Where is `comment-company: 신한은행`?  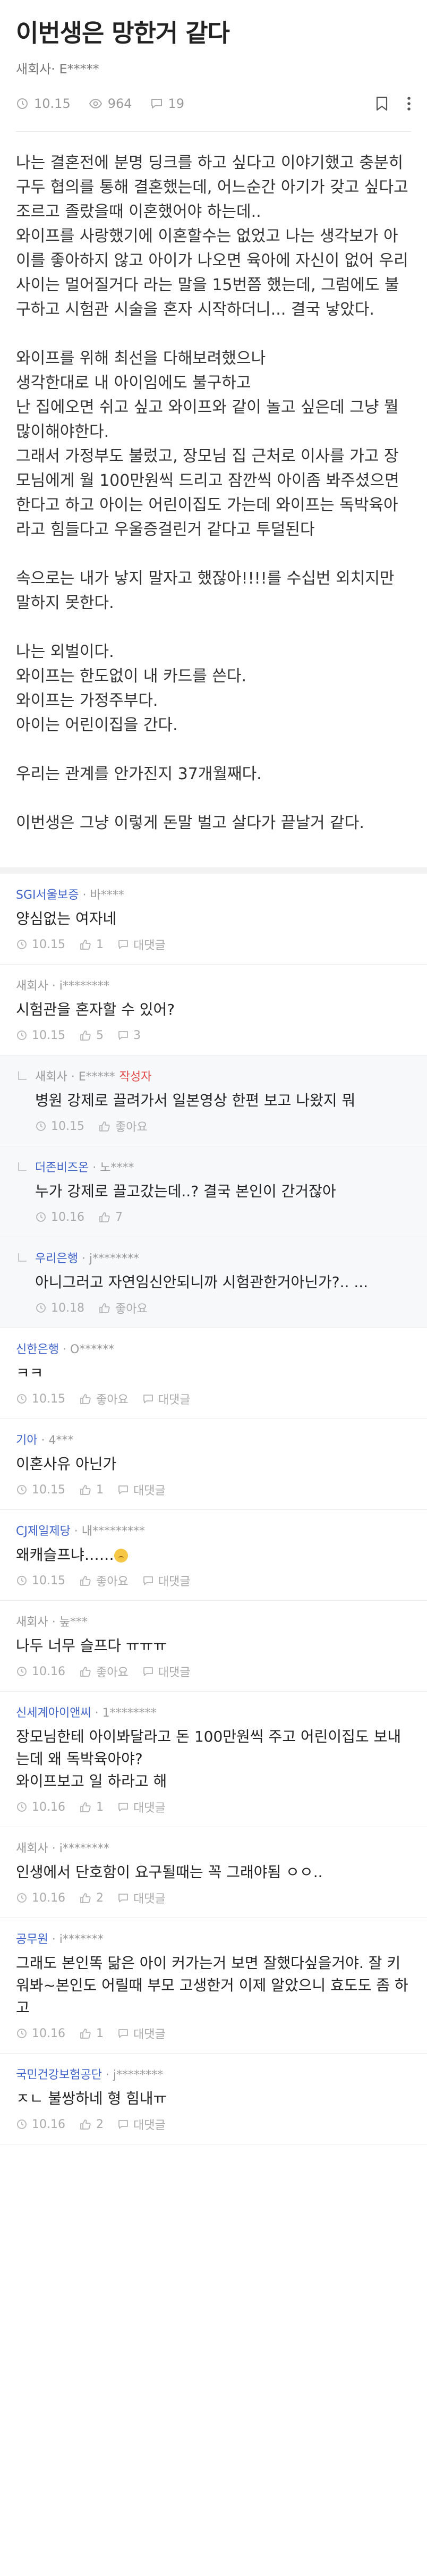 comment-company: 신한은행 is located at coordinates (37, 1349).